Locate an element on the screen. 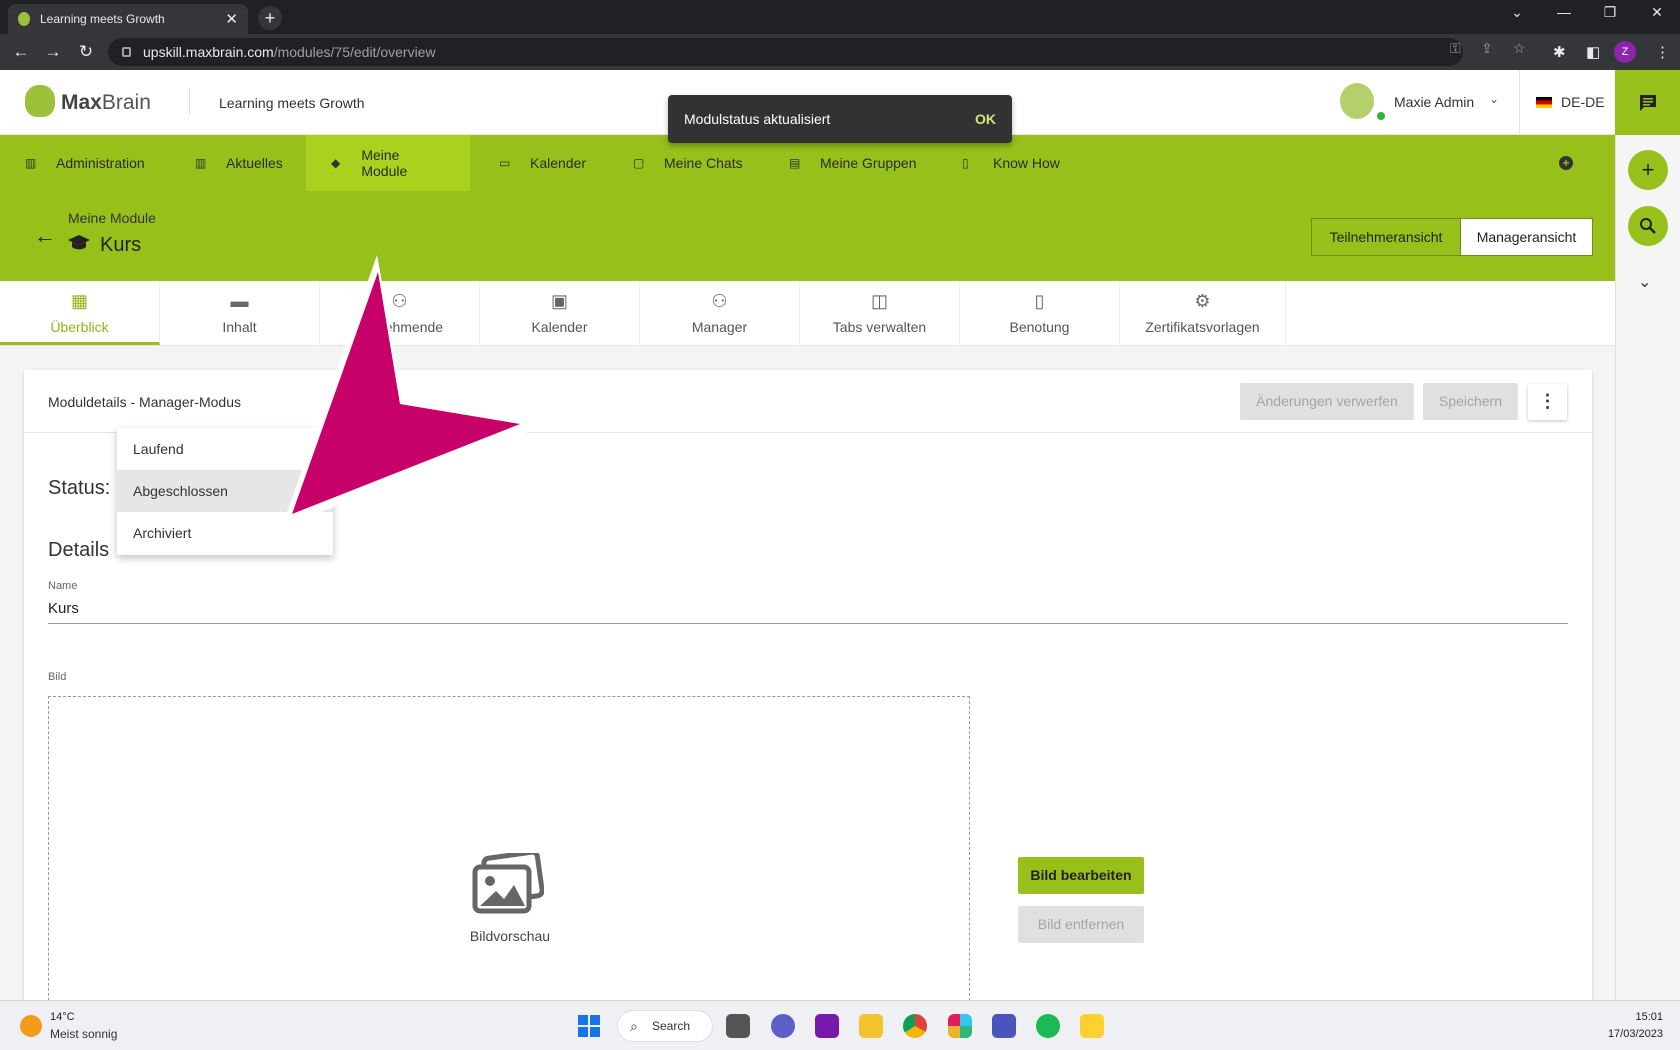 The width and height of the screenshot is (1680, 1050). chevron-down-icon: ⌄ is located at coordinates (1494, 99).